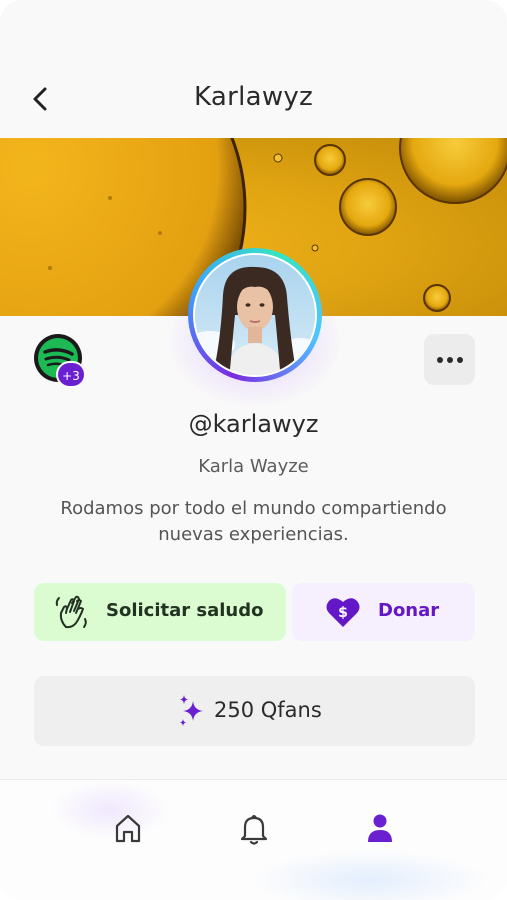 The image size is (507, 900). What do you see at coordinates (185, 610) in the screenshot?
I see `request-greeting-label: Solicitar saludo` at bounding box center [185, 610].